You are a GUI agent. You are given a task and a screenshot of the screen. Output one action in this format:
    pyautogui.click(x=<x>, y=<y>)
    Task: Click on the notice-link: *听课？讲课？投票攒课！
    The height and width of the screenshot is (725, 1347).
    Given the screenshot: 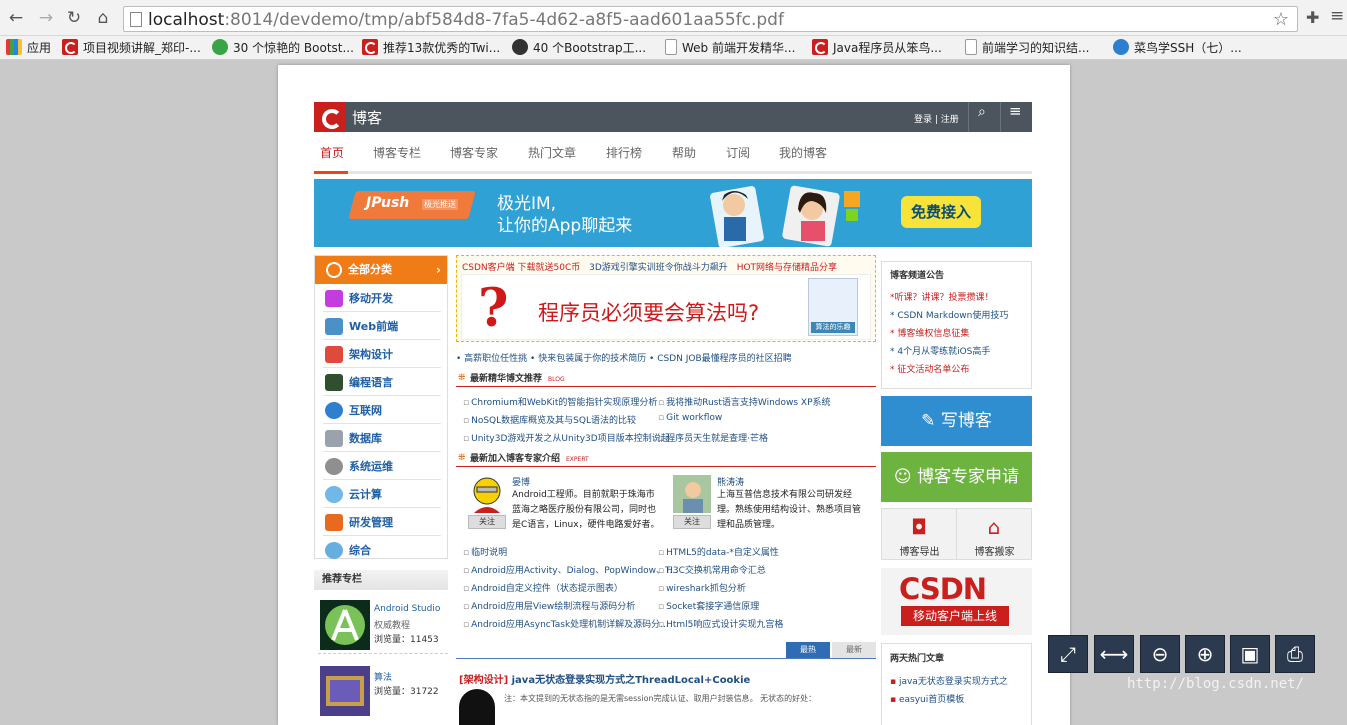 What is the action you would take?
    pyautogui.click(x=942, y=296)
    